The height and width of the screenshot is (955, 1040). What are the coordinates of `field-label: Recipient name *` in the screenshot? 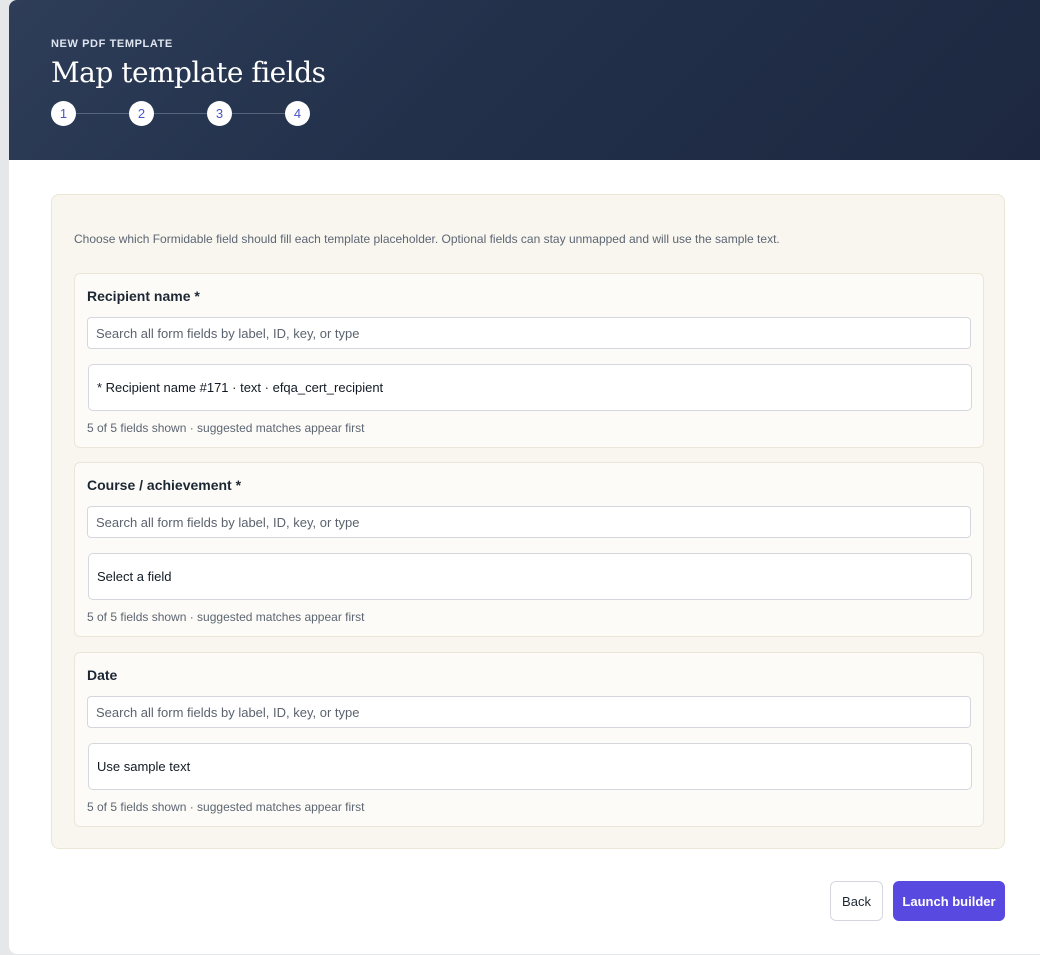 It's located at (143, 296).